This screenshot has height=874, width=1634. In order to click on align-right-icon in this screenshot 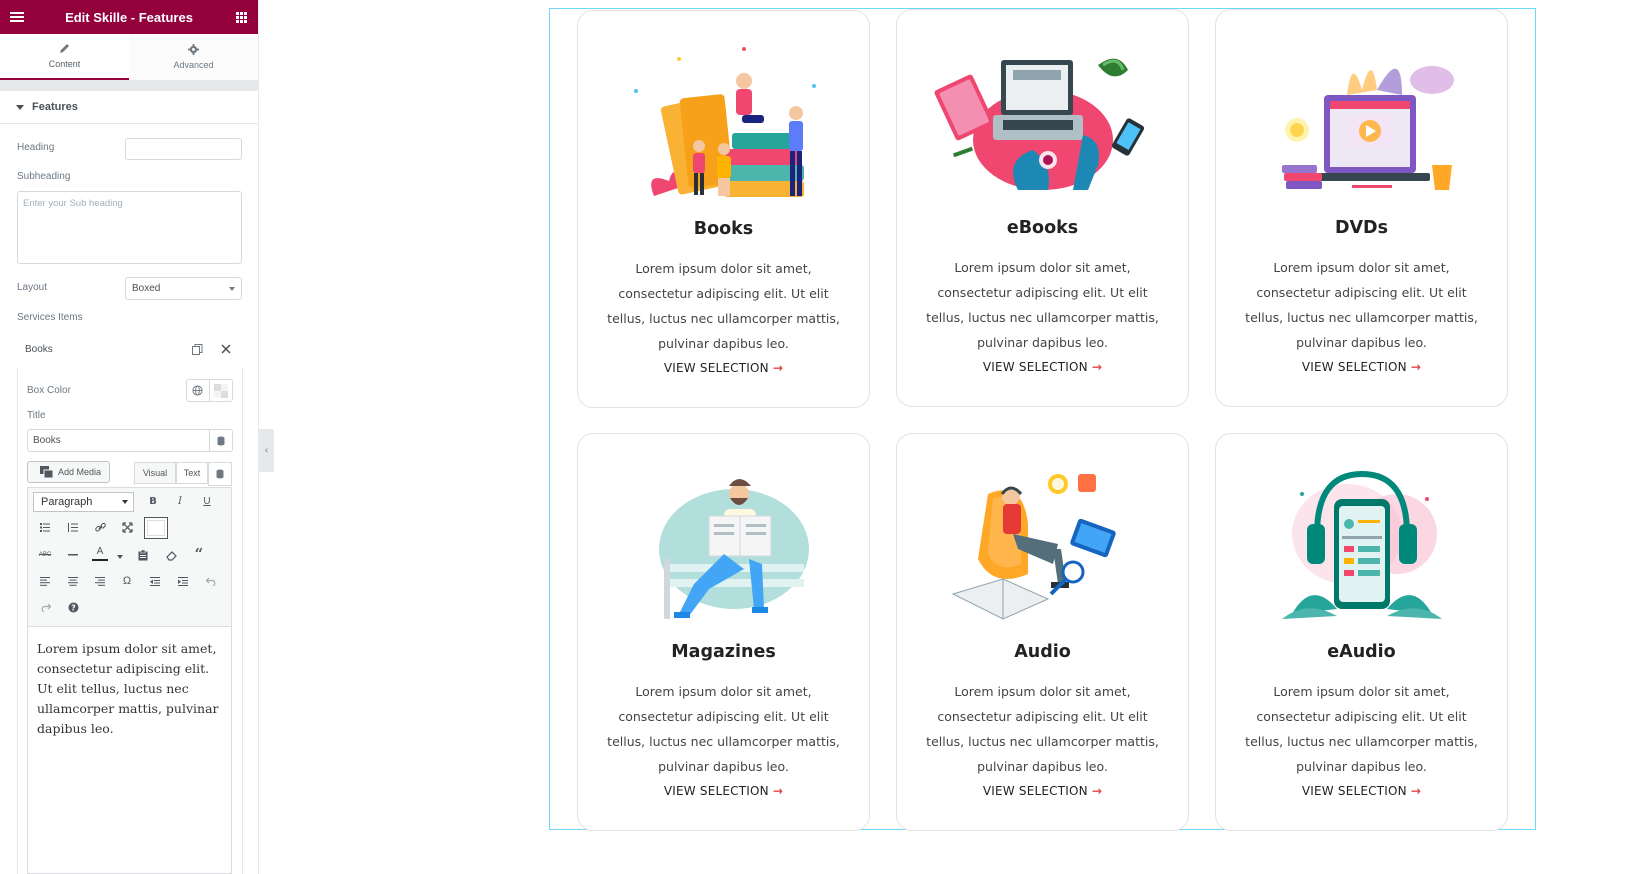, I will do `click(100, 581)`.